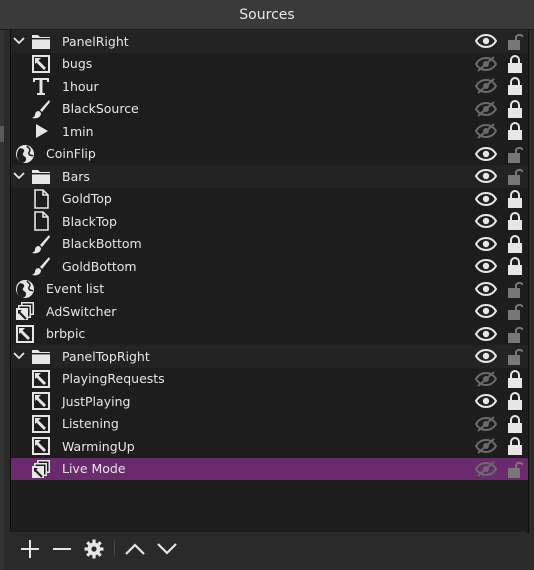  I want to click on source-row: CoinFlip, so click(269, 154).